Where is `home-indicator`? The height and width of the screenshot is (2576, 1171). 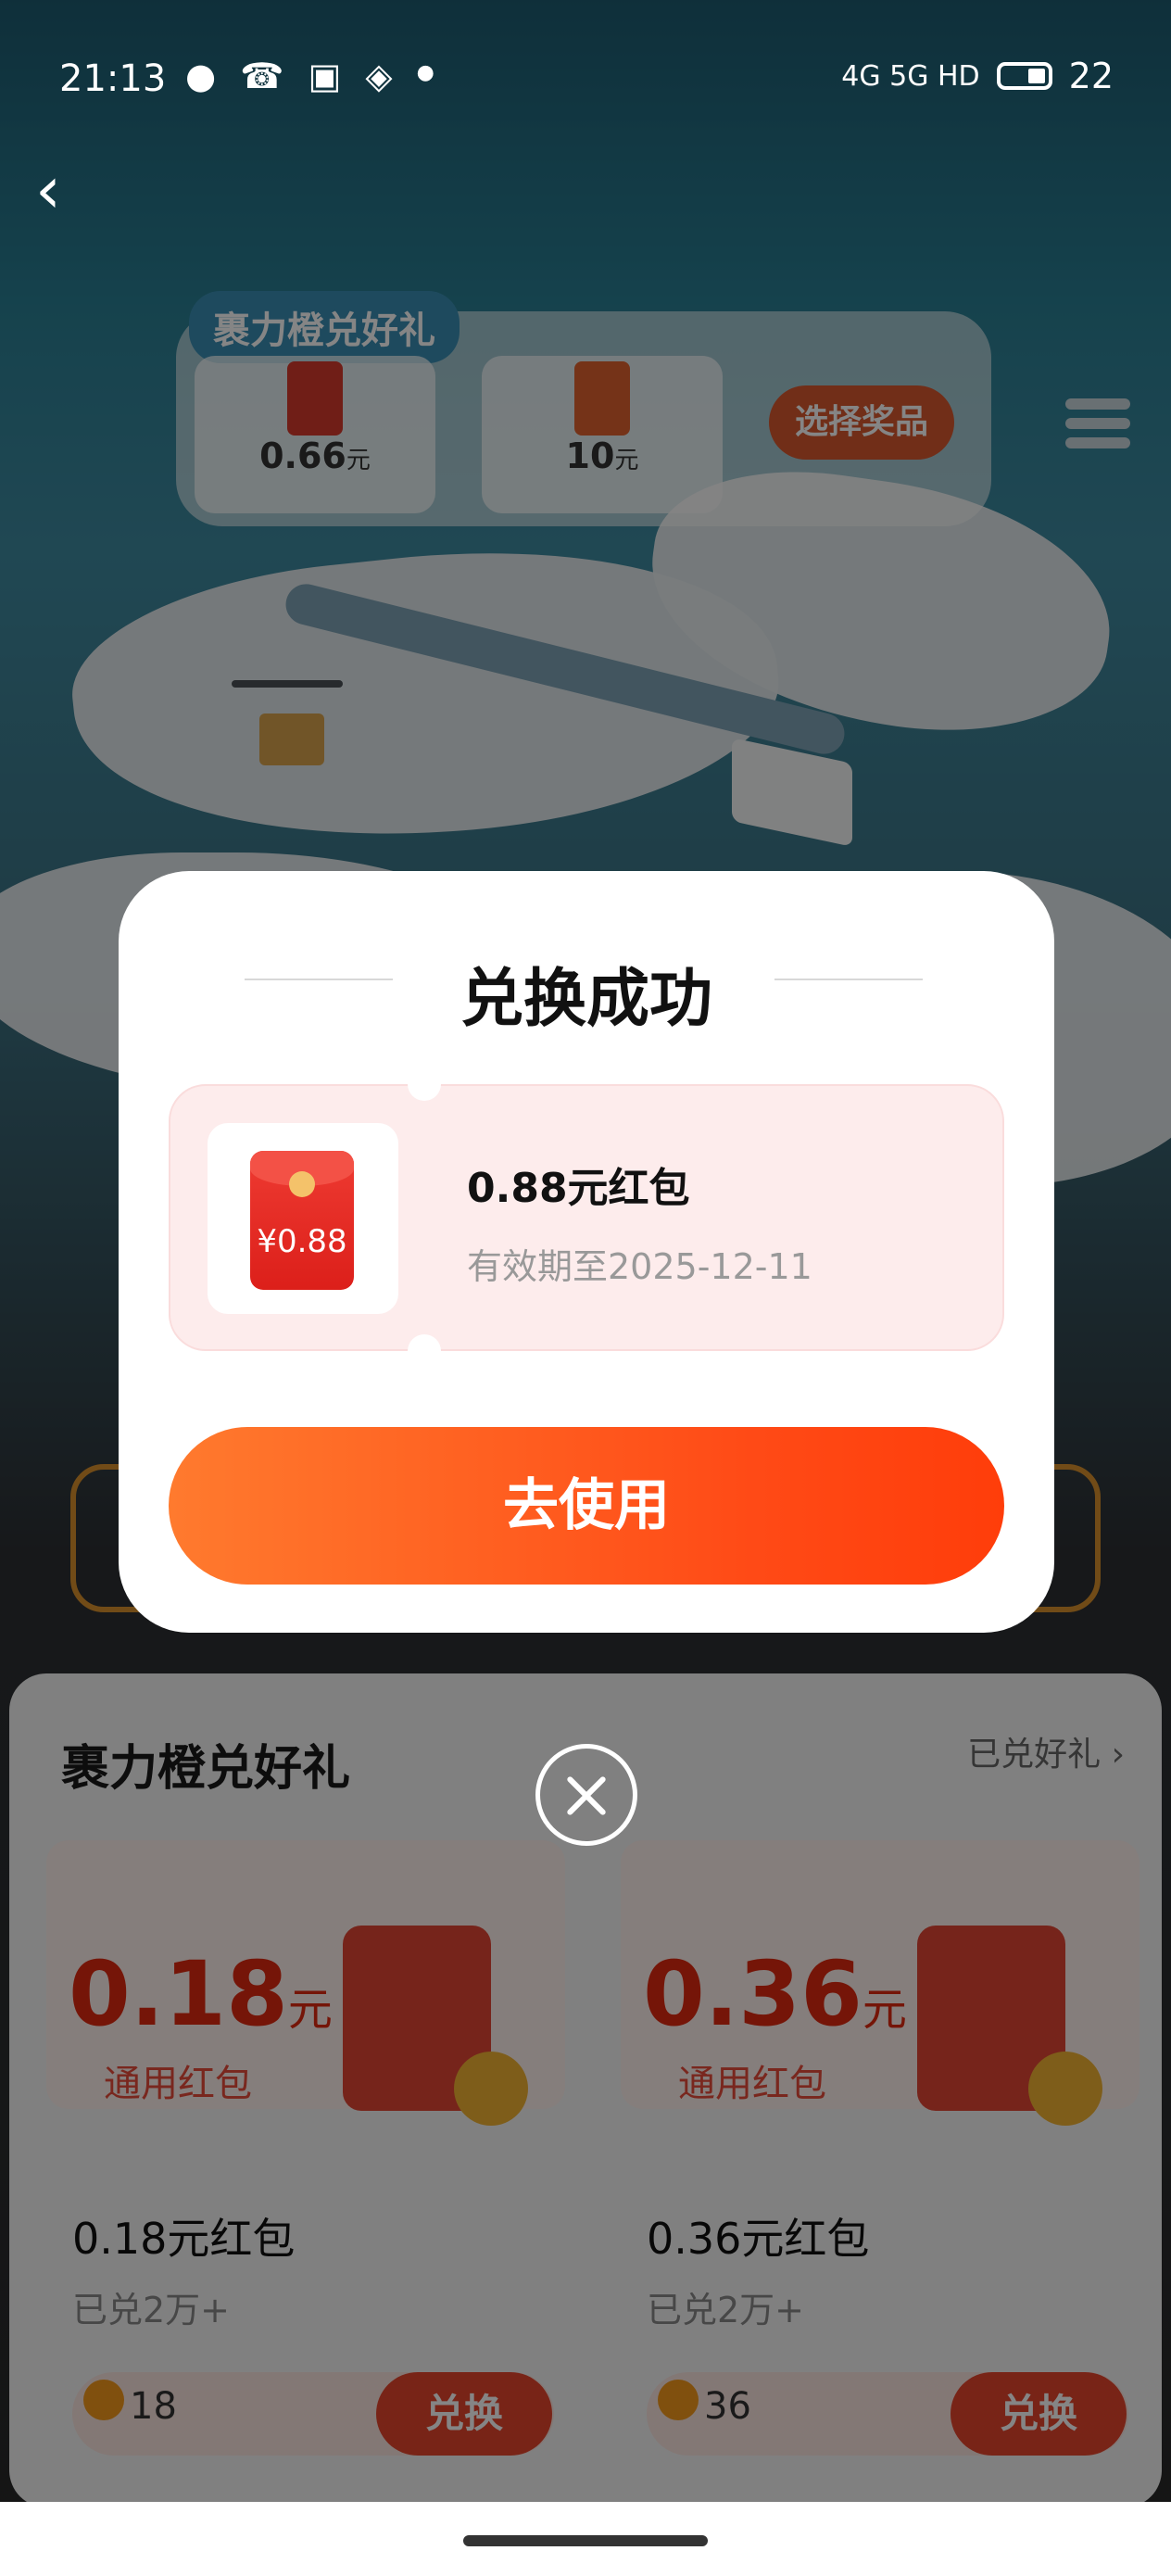
home-indicator is located at coordinates (585, 2541).